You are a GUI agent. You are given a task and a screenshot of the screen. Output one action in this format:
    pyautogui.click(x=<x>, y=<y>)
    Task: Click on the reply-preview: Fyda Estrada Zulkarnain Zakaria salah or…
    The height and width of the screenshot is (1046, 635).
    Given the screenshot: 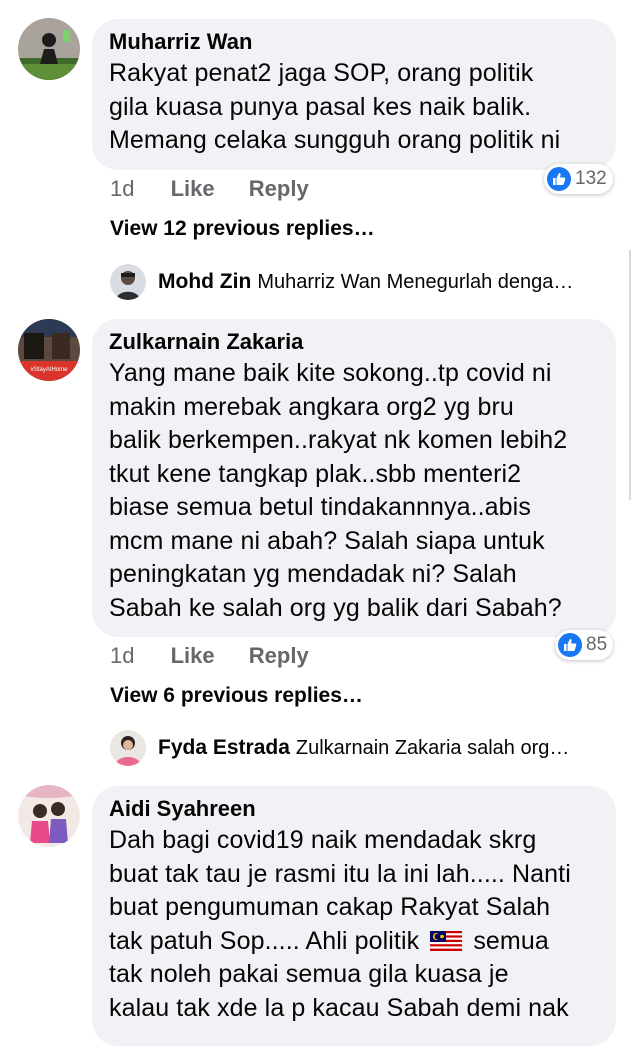 What is the action you would take?
    pyautogui.click(x=339, y=748)
    